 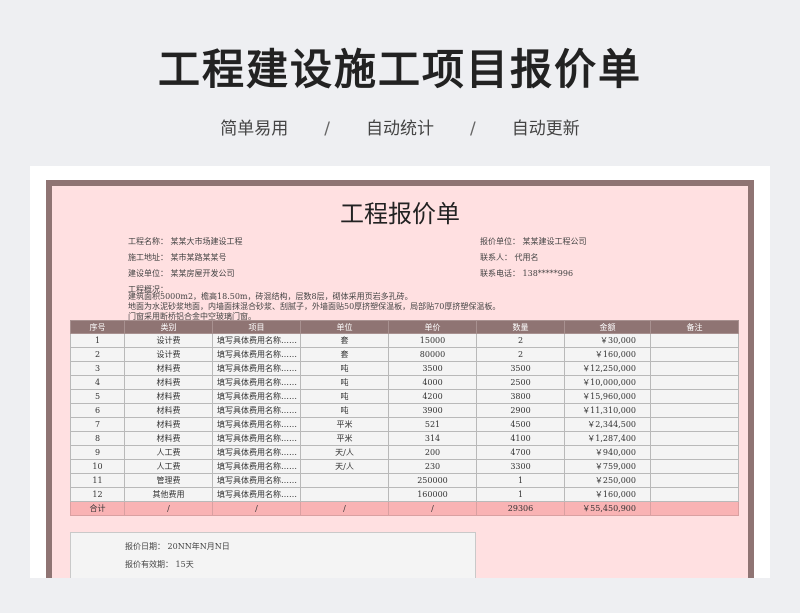 I want to click on feature-tagline: 简单易用 / 自动统计 / 自动更新, so click(x=400, y=126).